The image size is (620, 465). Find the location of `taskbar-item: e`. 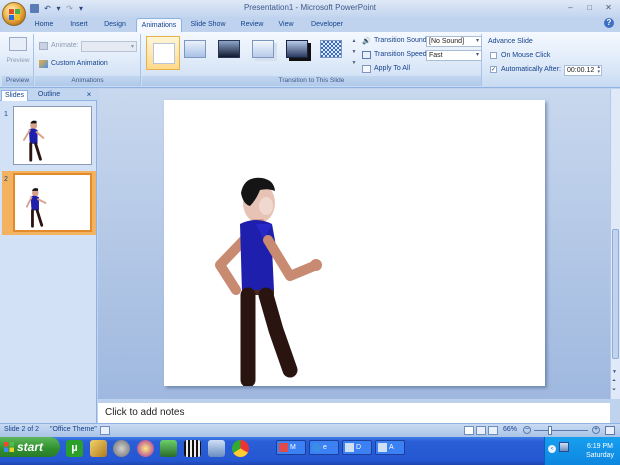

taskbar-item: e is located at coordinates (324, 447).